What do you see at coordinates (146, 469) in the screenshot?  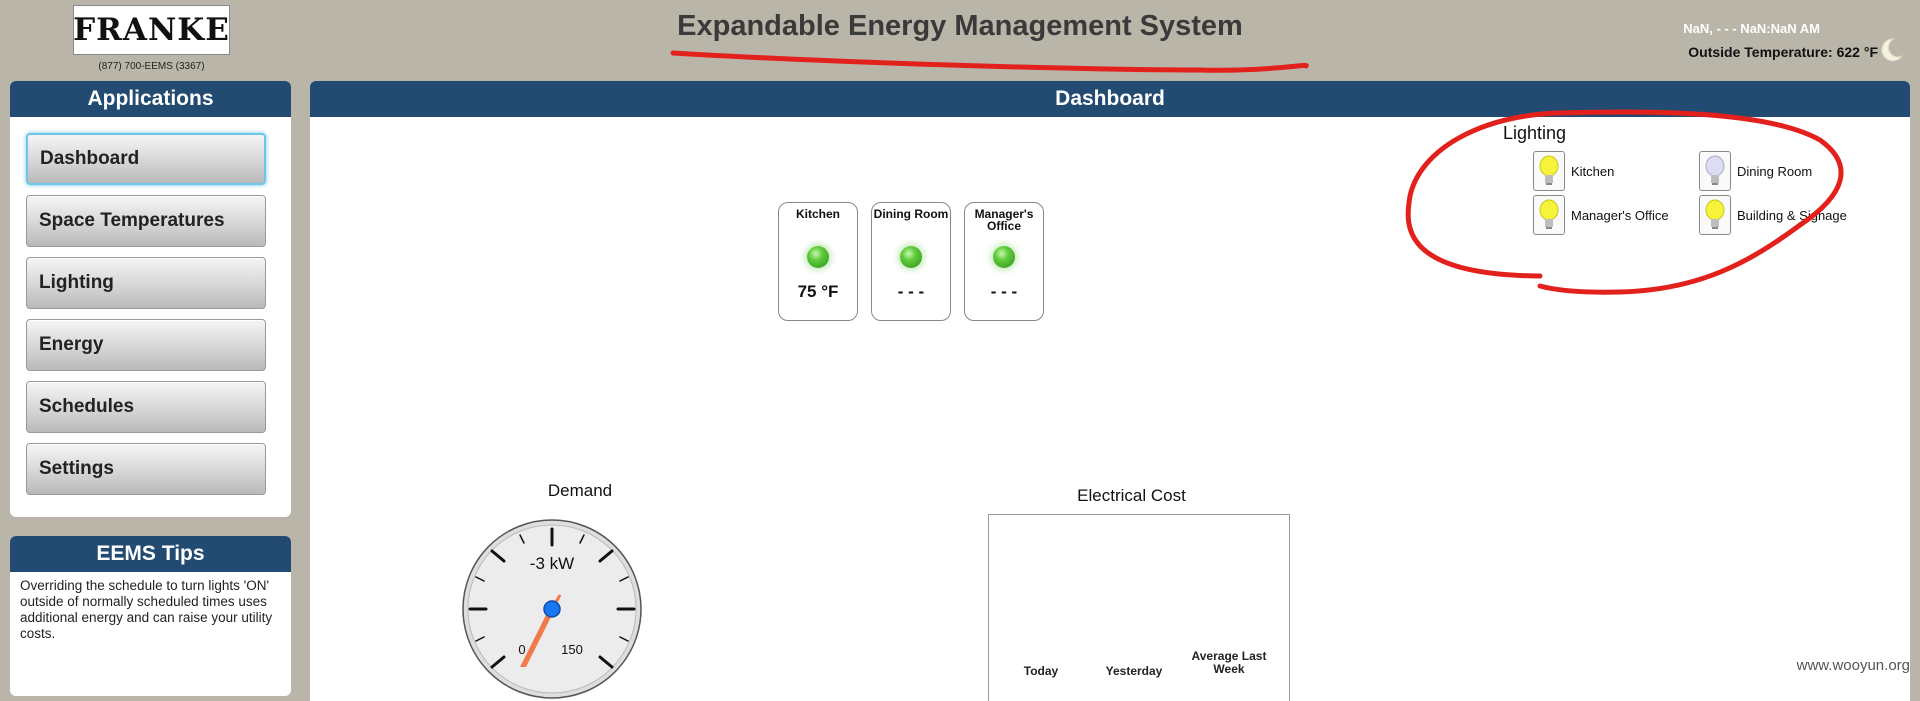 I see `nav-settings-button: Settings` at bounding box center [146, 469].